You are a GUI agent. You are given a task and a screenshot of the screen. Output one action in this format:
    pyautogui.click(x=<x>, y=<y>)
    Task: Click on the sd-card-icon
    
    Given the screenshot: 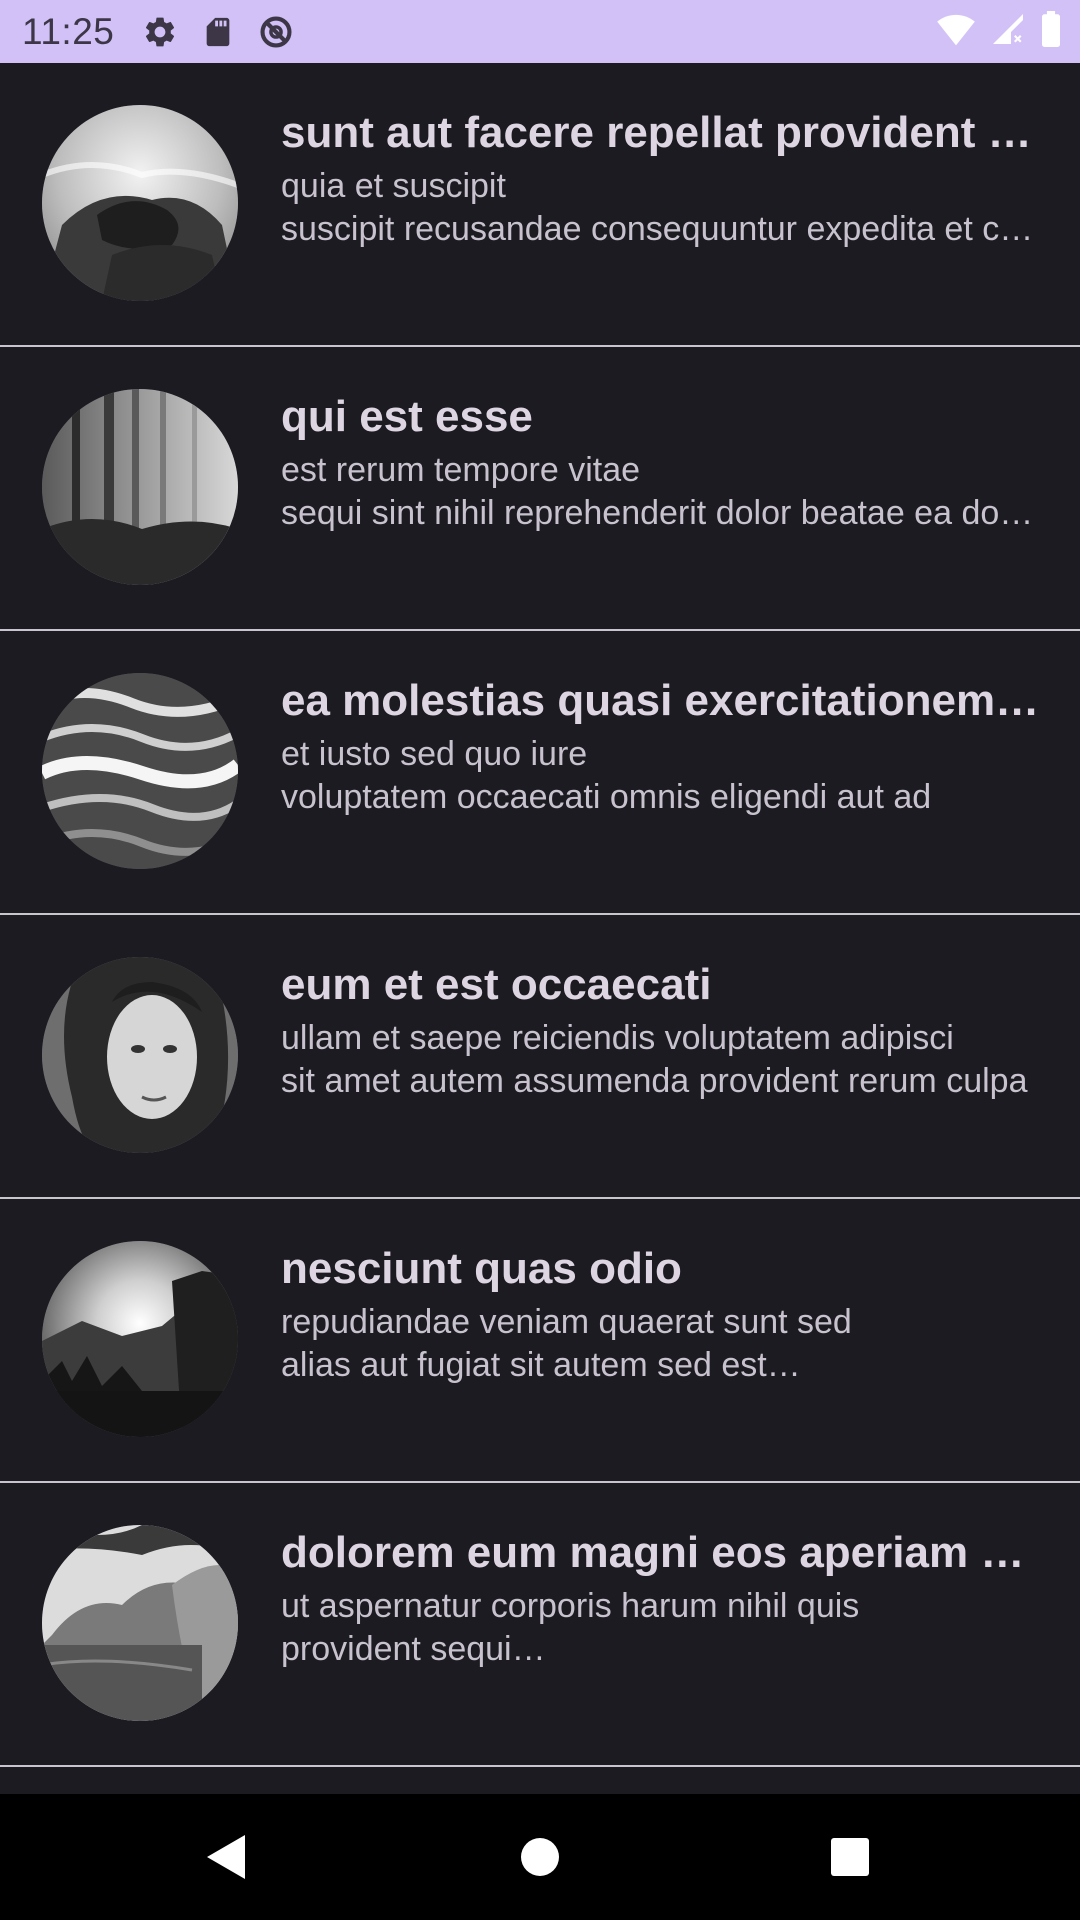 What is the action you would take?
    pyautogui.click(x=218, y=32)
    